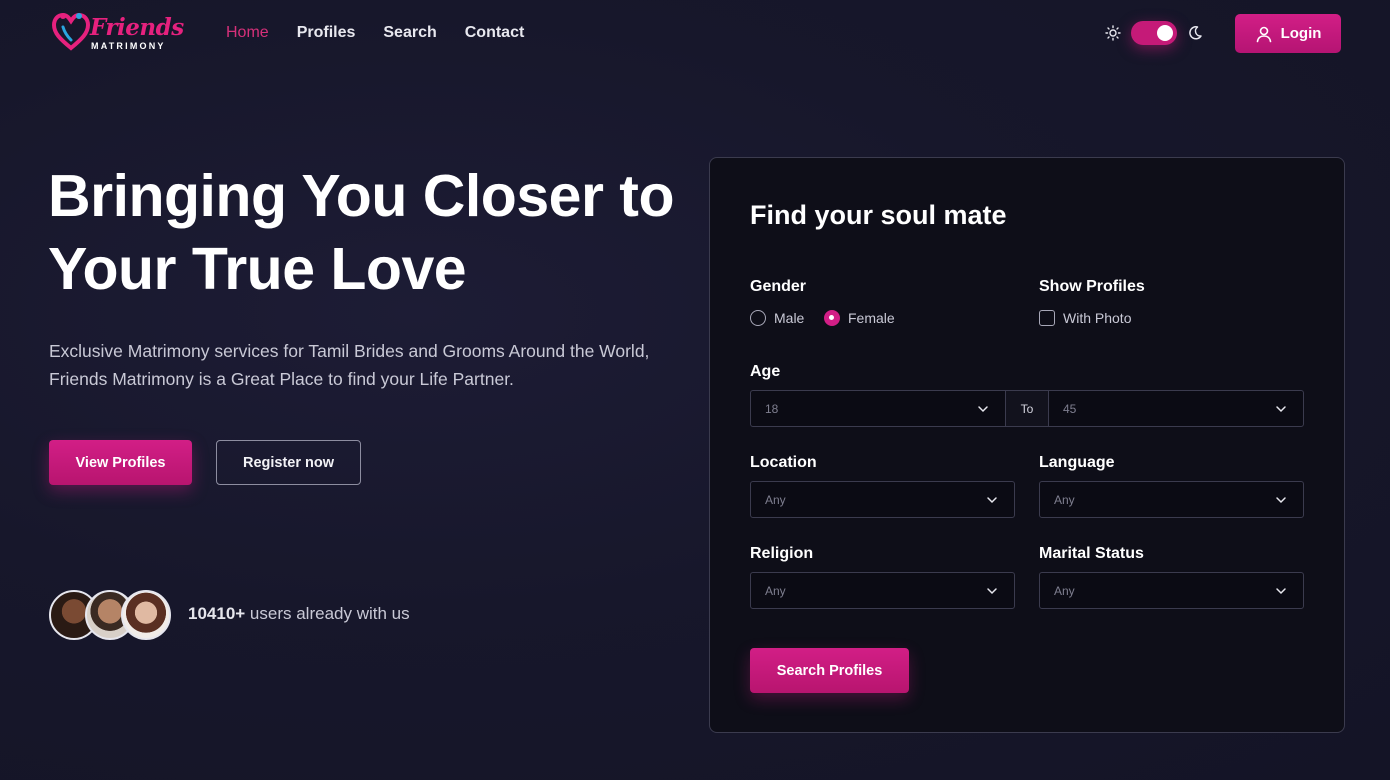 This screenshot has height=780, width=1390. What do you see at coordinates (871, 318) in the screenshot?
I see `female-label: Female` at bounding box center [871, 318].